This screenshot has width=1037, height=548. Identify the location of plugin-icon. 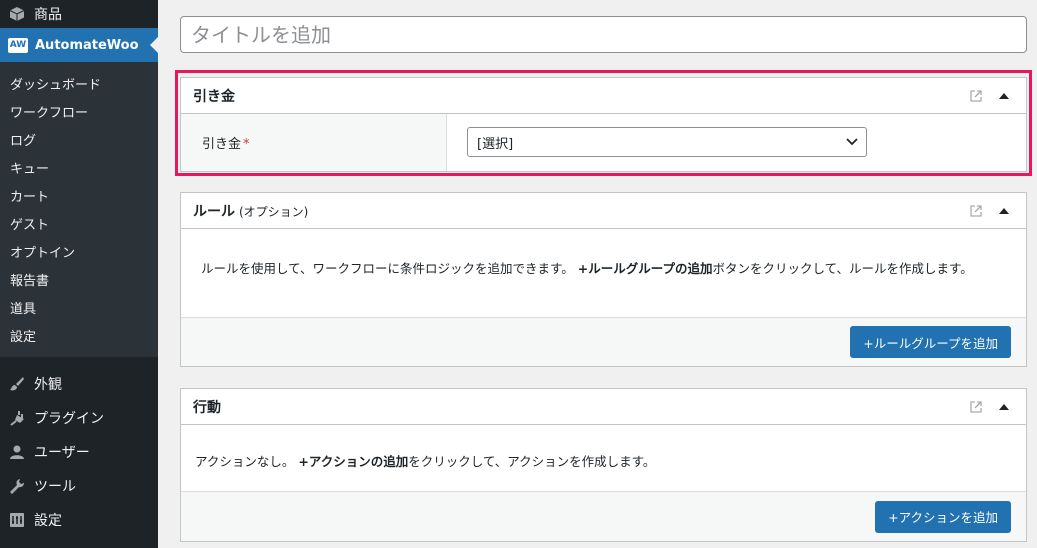
(17, 418).